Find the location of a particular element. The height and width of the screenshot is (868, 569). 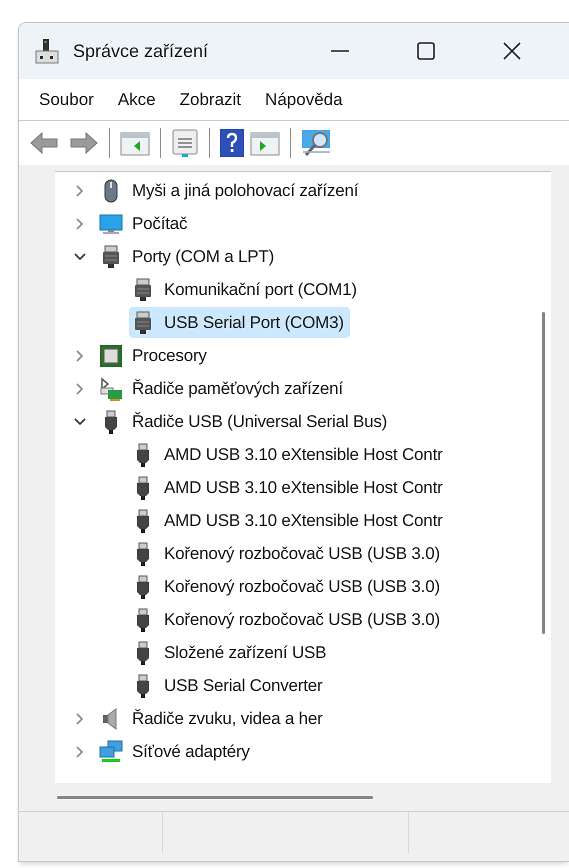

horizontal-scrollbar-thumb is located at coordinates (215, 797).